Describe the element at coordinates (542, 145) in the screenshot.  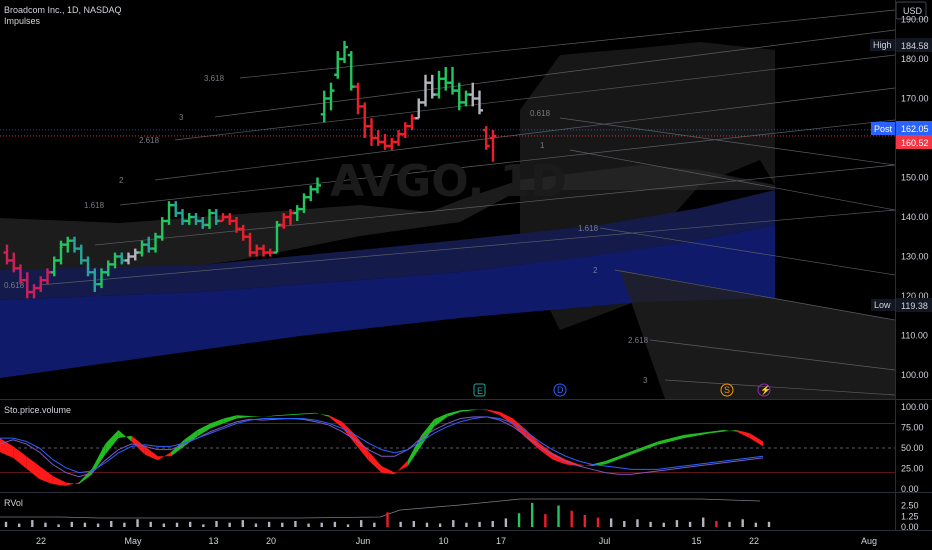
I see `fib-label: 1` at that location.